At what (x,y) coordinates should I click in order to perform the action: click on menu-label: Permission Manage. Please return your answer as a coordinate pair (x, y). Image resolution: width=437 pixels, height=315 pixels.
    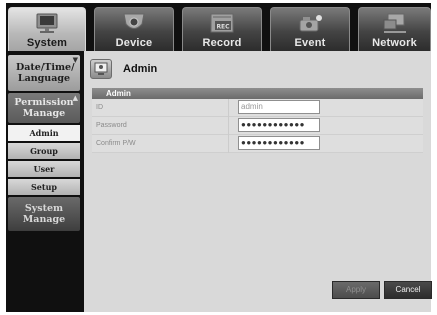
    Looking at the image, I should click on (44, 108).